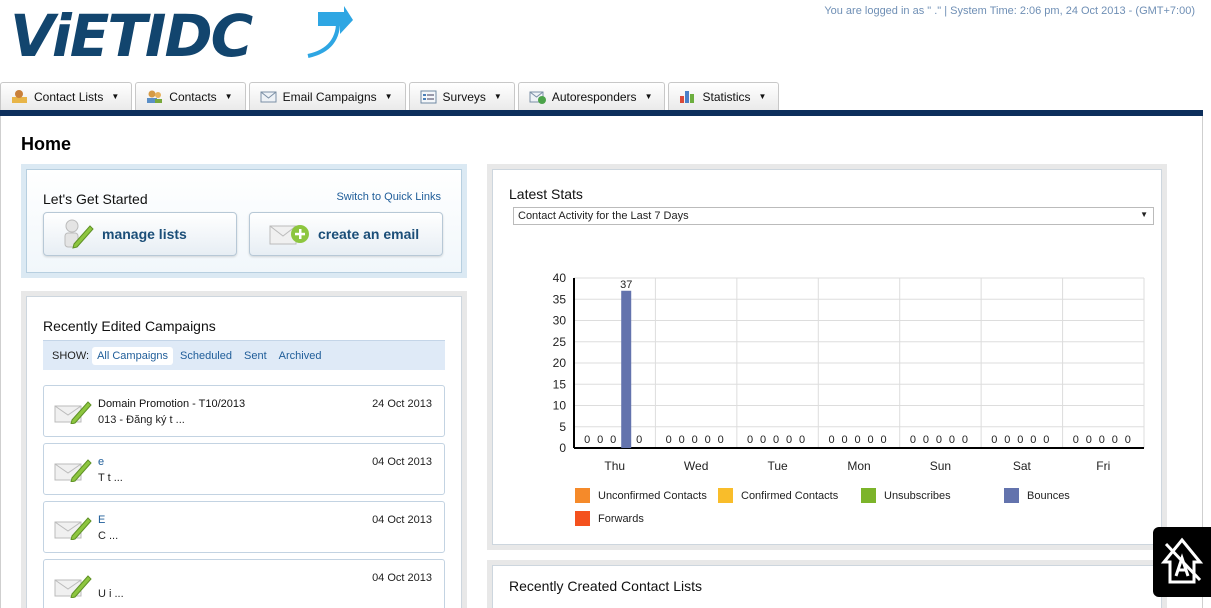 The width and height of the screenshot is (1211, 608). I want to click on recent-contact-lists-panel: Recently Created Contact Lists, so click(827, 584).